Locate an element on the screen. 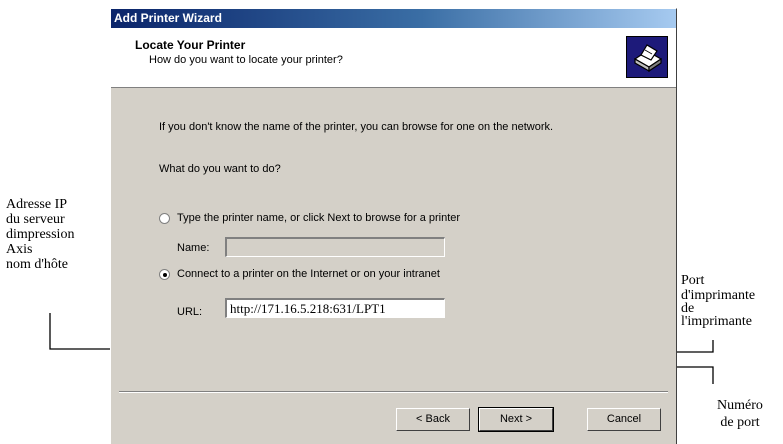  printer-icon is located at coordinates (647, 57).